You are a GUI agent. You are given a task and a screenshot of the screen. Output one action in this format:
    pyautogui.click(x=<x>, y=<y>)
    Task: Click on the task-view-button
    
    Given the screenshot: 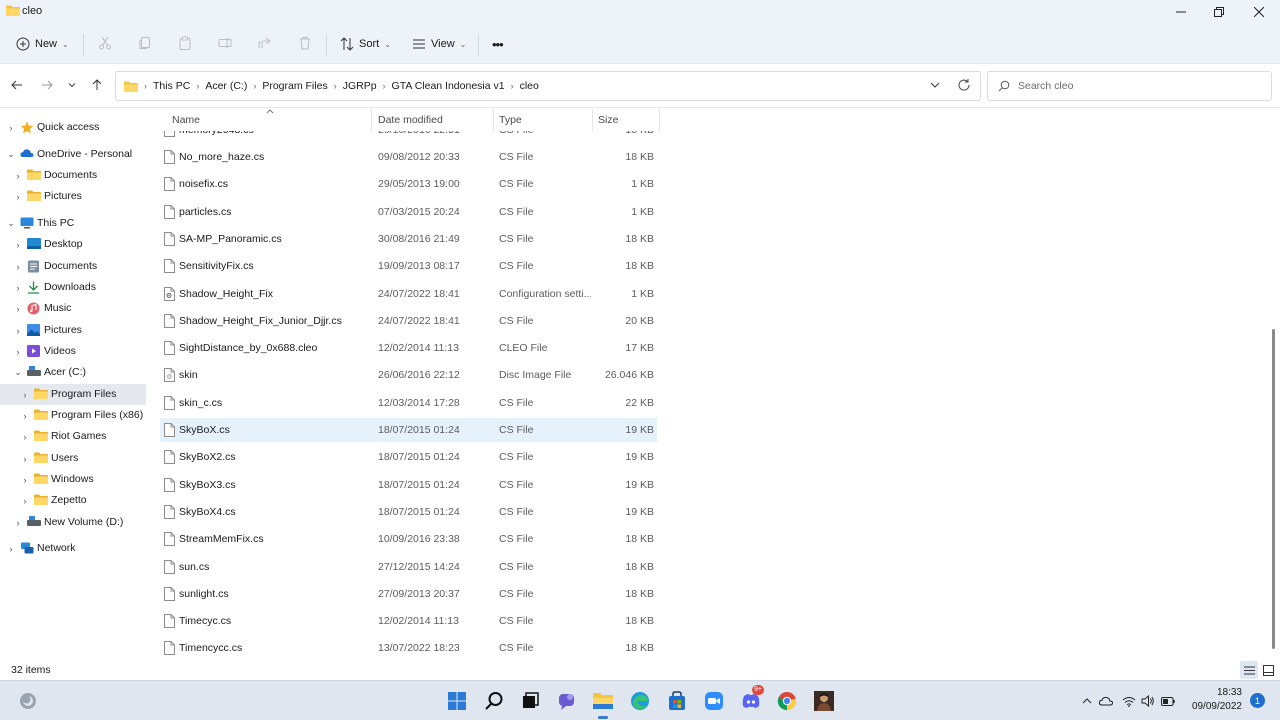 What is the action you would take?
    pyautogui.click(x=530, y=701)
    